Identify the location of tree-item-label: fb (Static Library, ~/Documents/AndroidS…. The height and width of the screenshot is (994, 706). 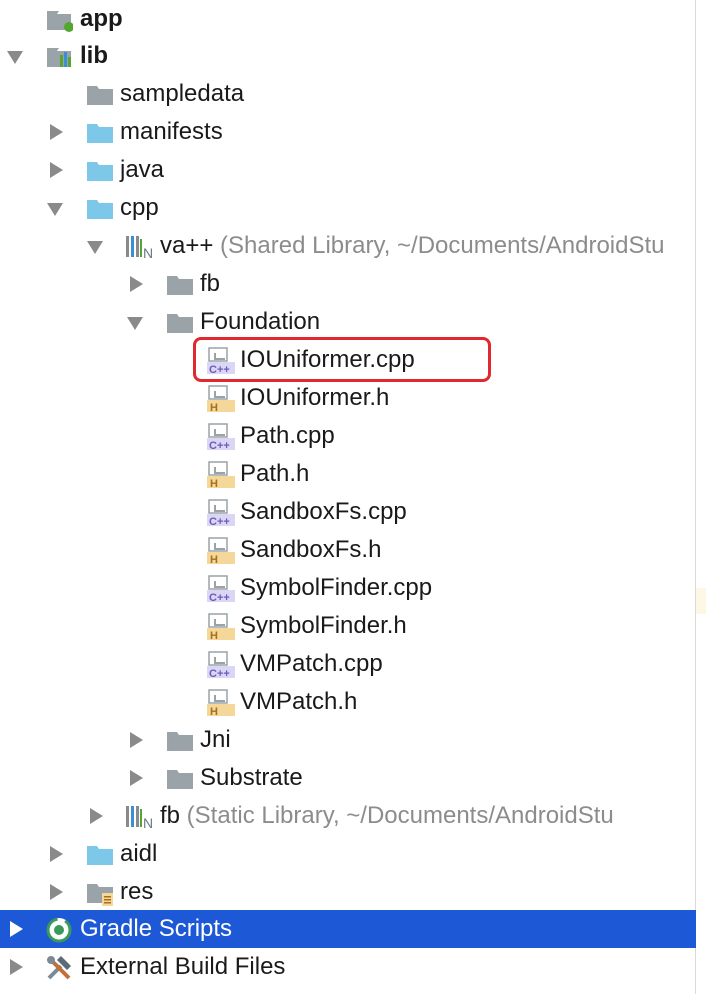
(387, 815).